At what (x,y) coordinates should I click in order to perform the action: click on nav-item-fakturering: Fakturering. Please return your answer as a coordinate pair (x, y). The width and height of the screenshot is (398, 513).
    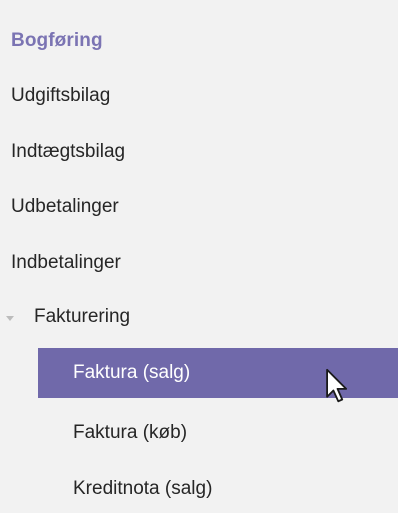
    Looking at the image, I should click on (82, 317).